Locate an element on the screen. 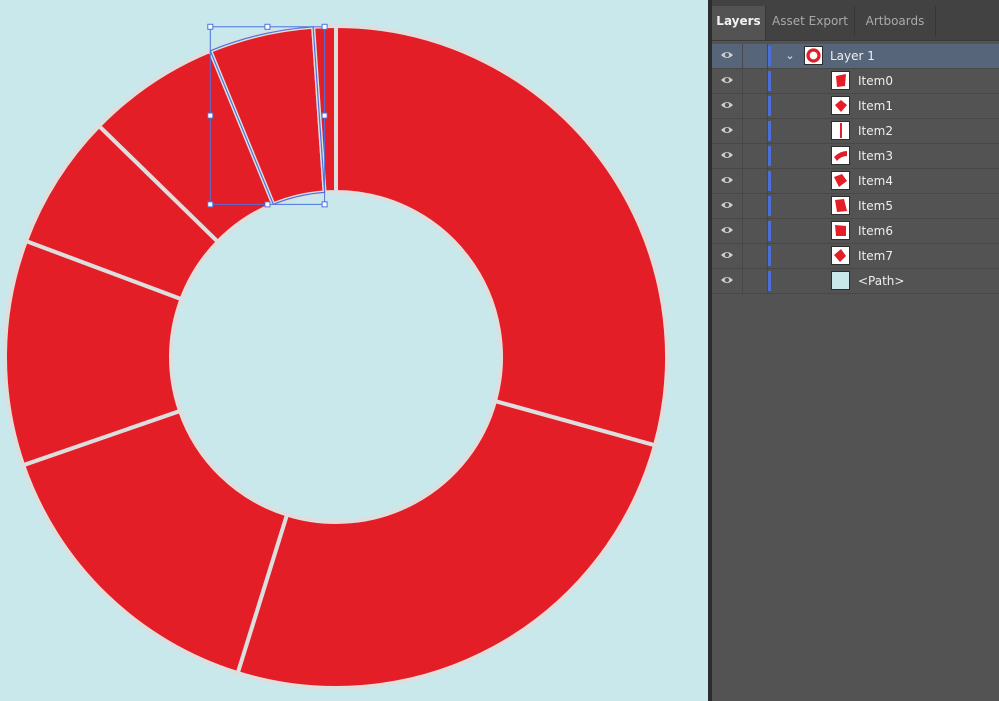 The image size is (999, 701). layer-item-row: Item3 is located at coordinates (855, 156).